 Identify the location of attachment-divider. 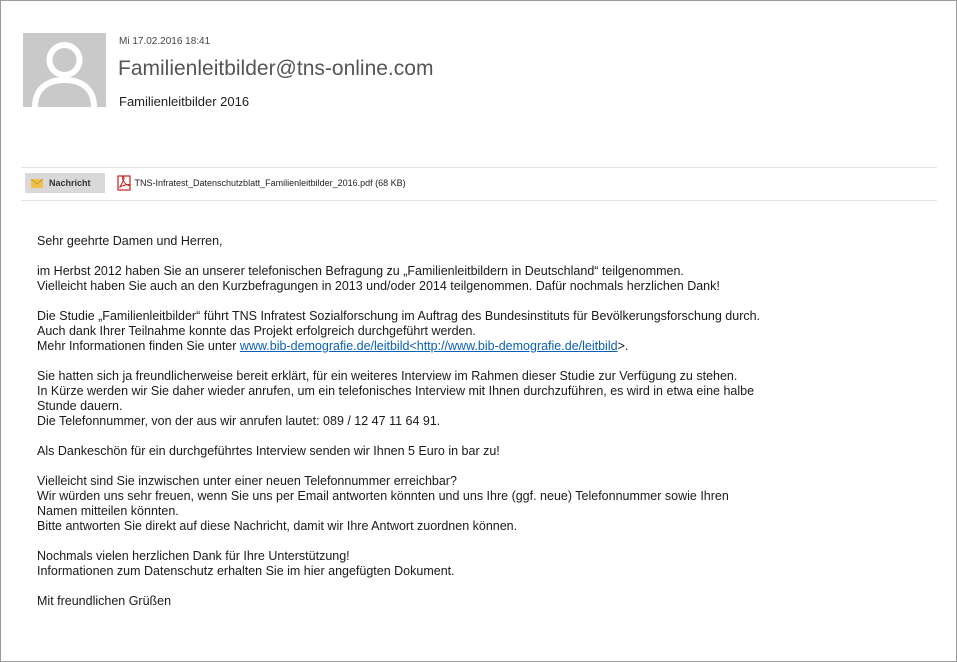
(479, 200).